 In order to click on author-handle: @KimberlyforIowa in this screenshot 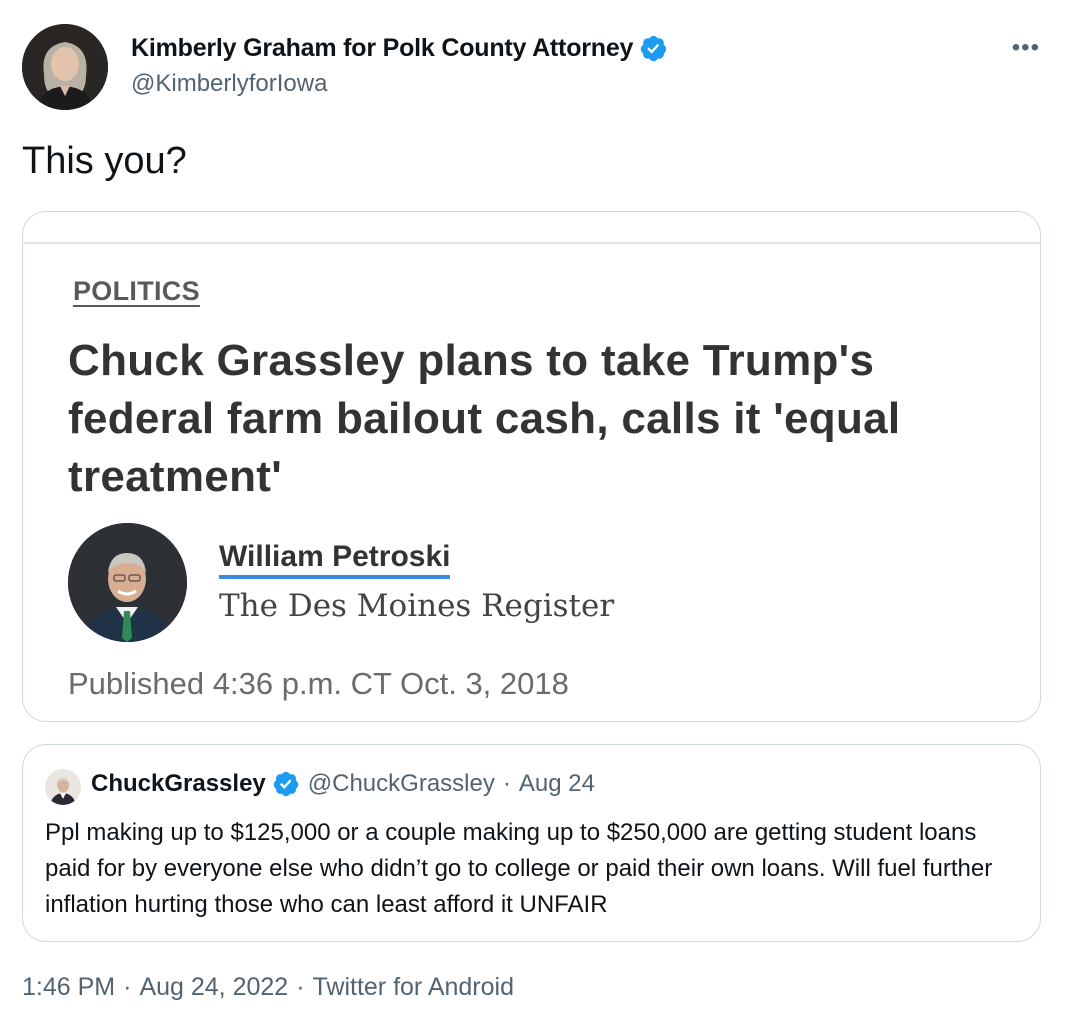, I will do `click(229, 84)`.